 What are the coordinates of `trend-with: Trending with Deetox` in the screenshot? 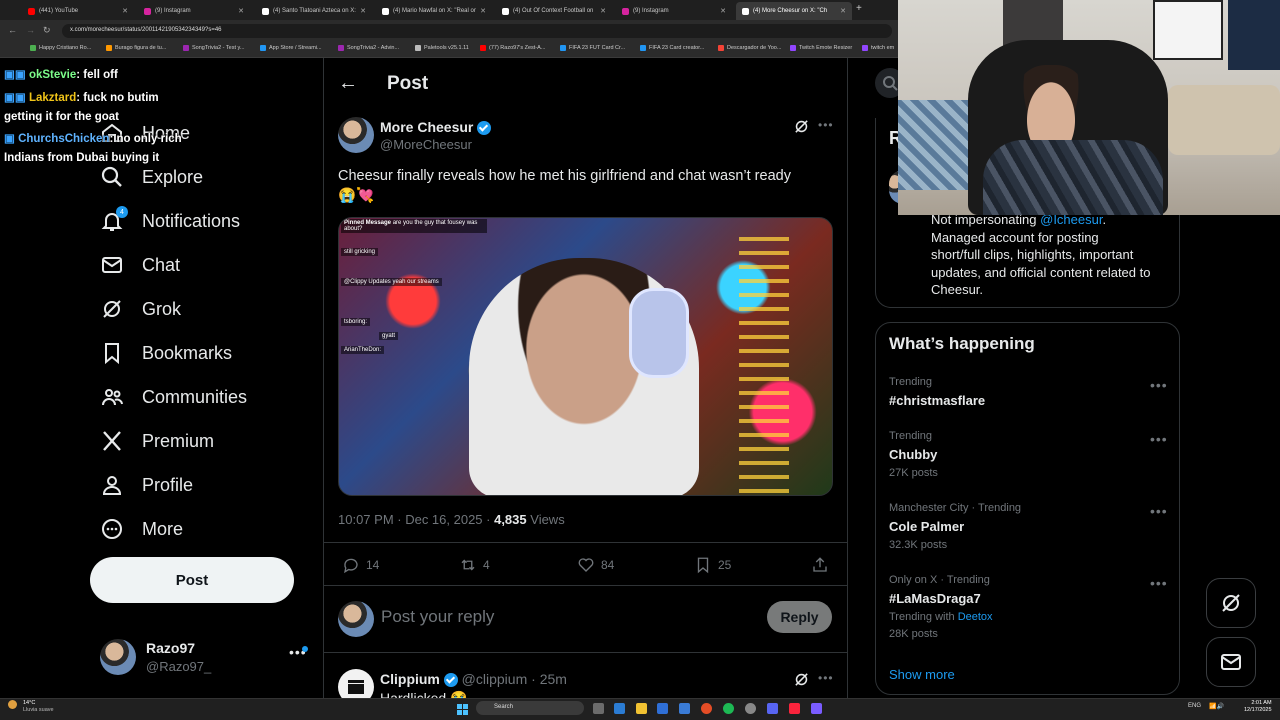 It's located at (941, 617).